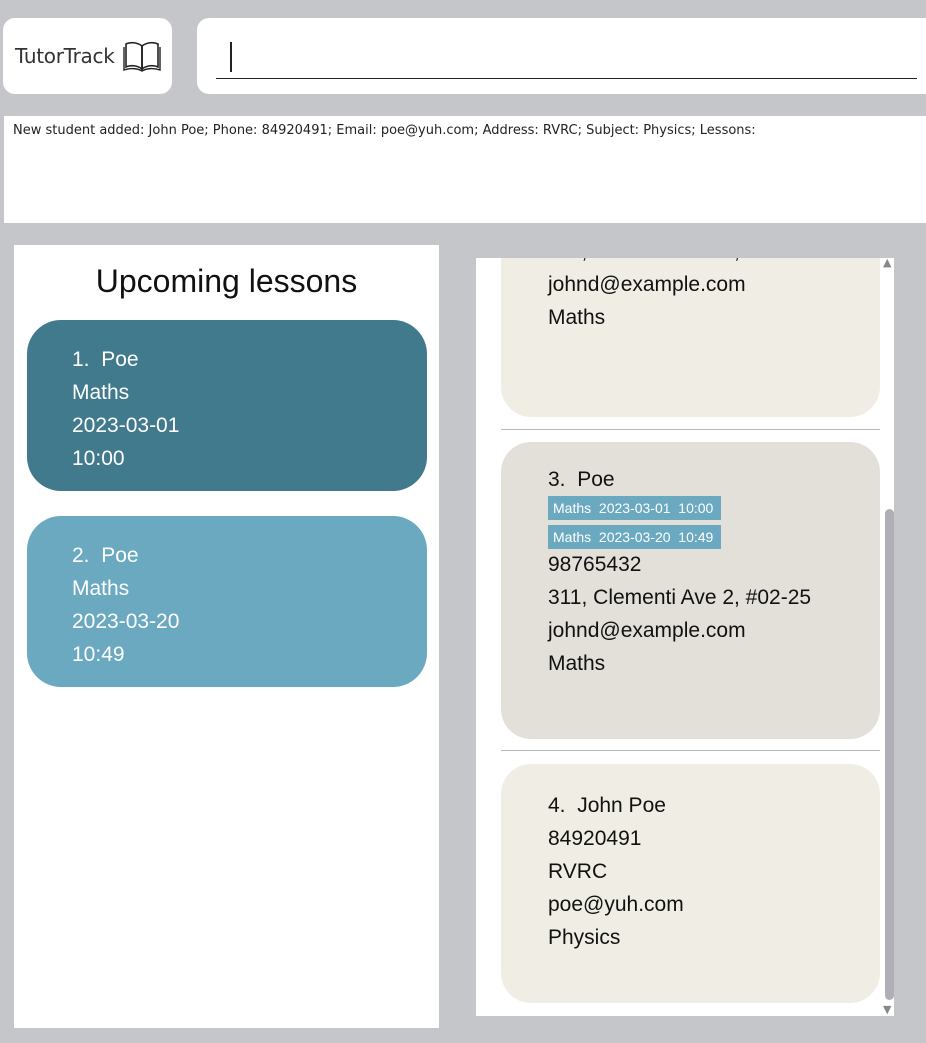 The height and width of the screenshot is (1043, 926). What do you see at coordinates (98, 654) in the screenshot?
I see `lesson-time: 10:49` at bounding box center [98, 654].